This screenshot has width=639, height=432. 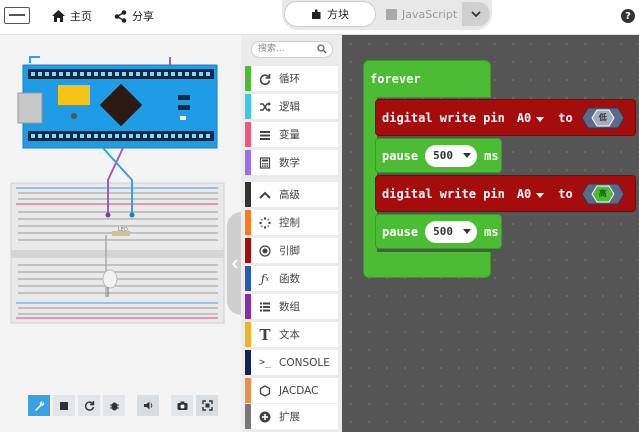 What do you see at coordinates (430, 14) in the screenshot?
I see `tab-javascript-label: JavaScript` at bounding box center [430, 14].